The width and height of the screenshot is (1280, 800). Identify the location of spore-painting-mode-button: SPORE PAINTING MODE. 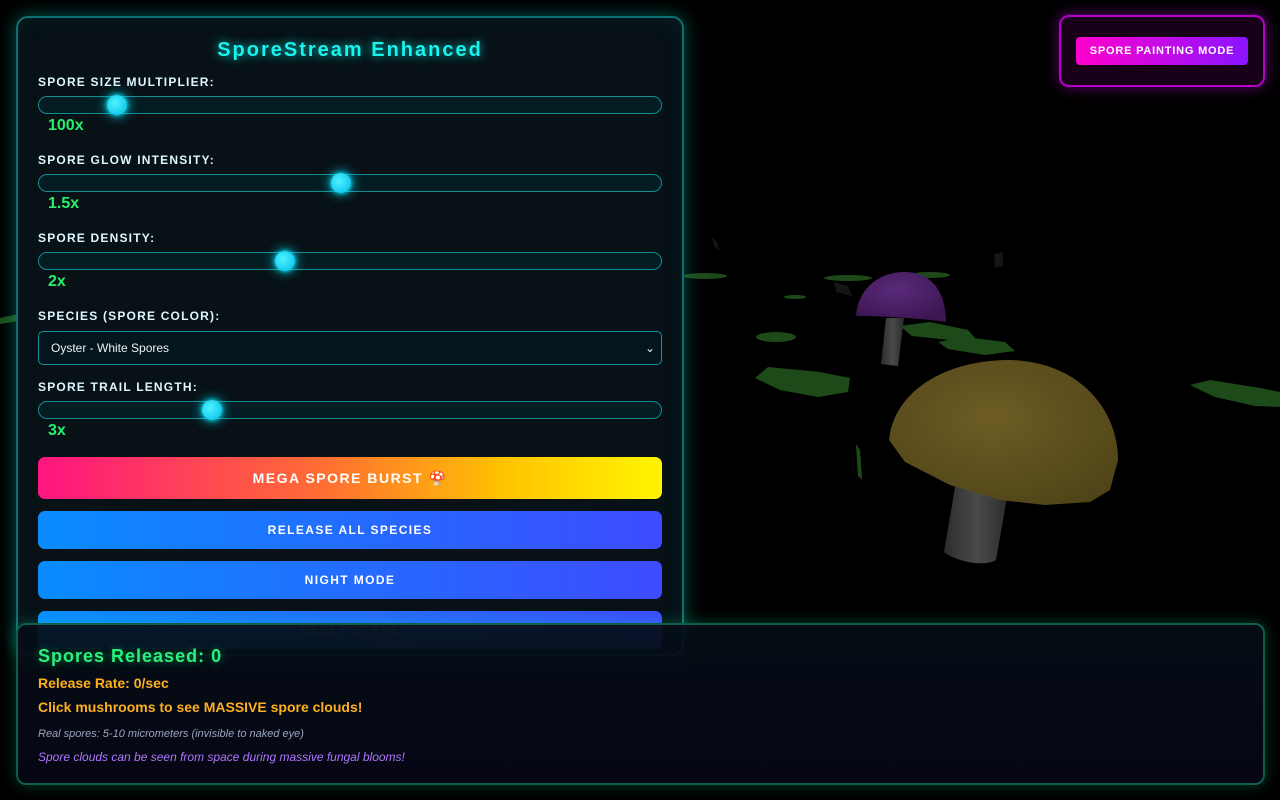
(1162, 51).